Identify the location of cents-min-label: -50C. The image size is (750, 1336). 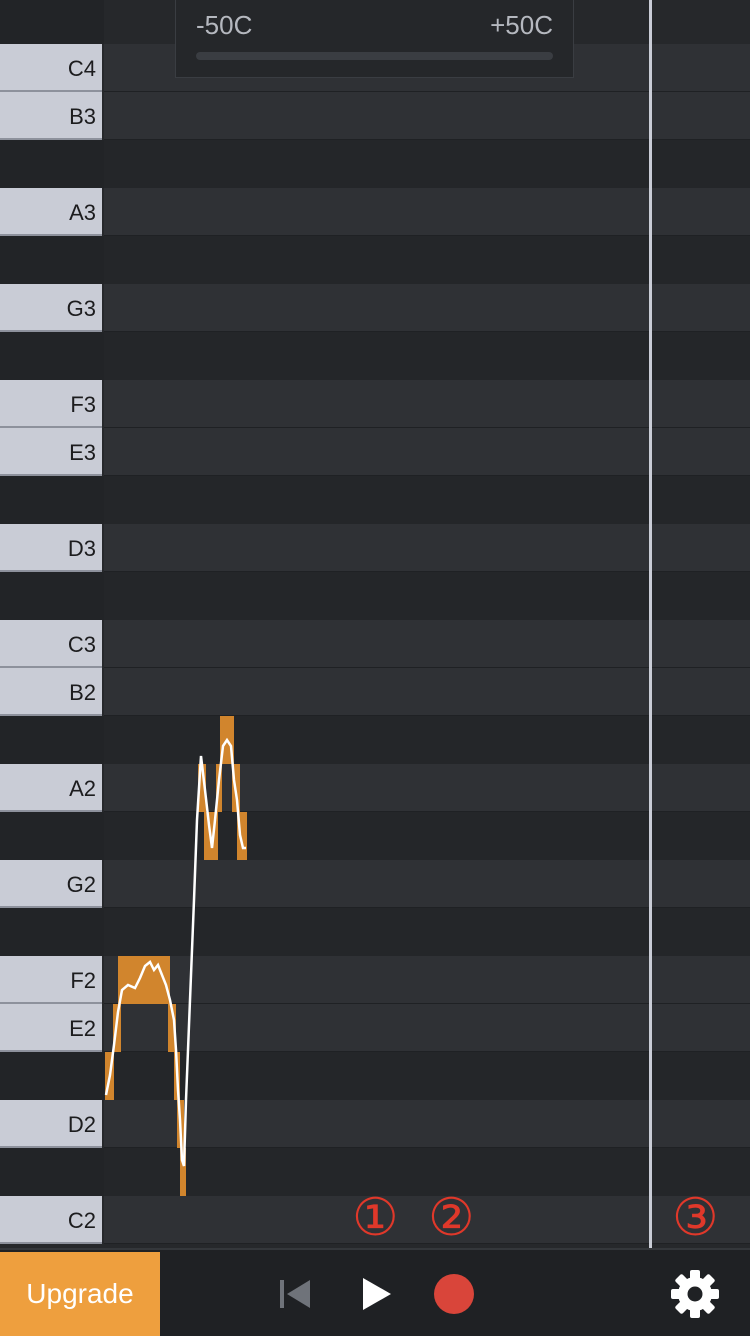
(224, 25).